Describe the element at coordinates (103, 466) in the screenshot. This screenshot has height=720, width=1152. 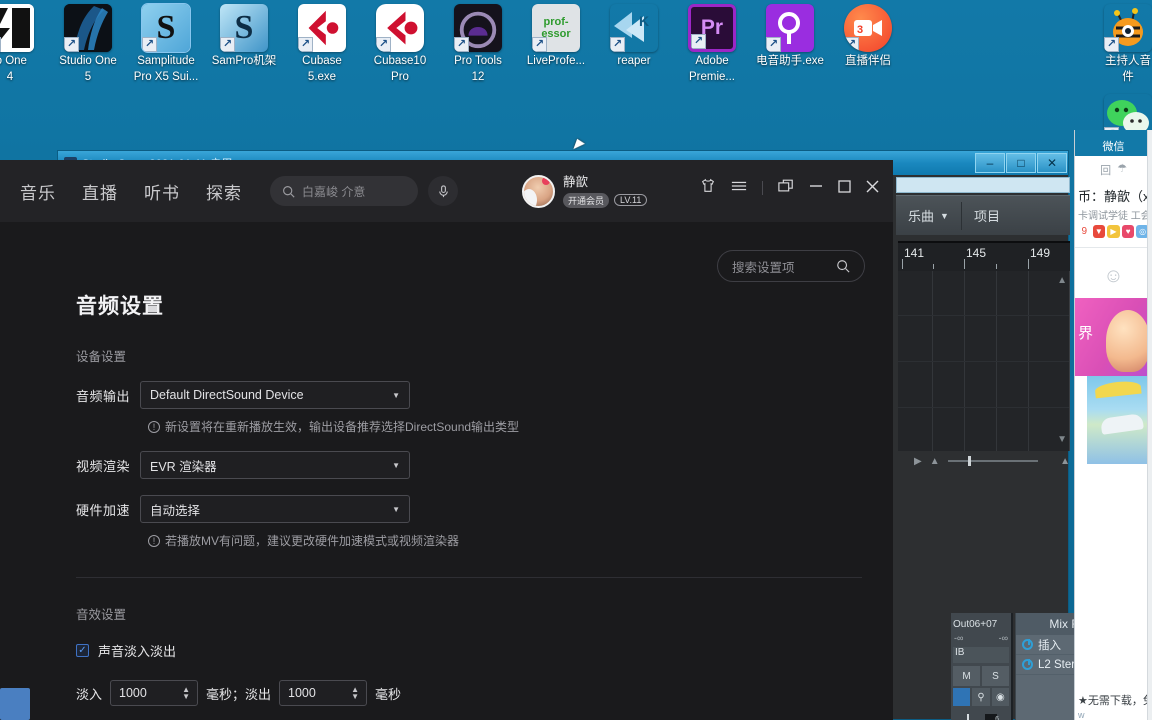
I see `field-label-video-render: 视频渲染` at that location.